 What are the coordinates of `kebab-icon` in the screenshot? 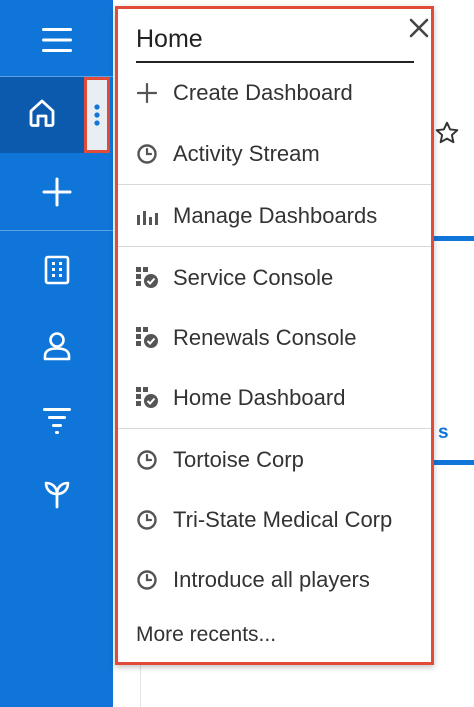 It's located at (97, 115).